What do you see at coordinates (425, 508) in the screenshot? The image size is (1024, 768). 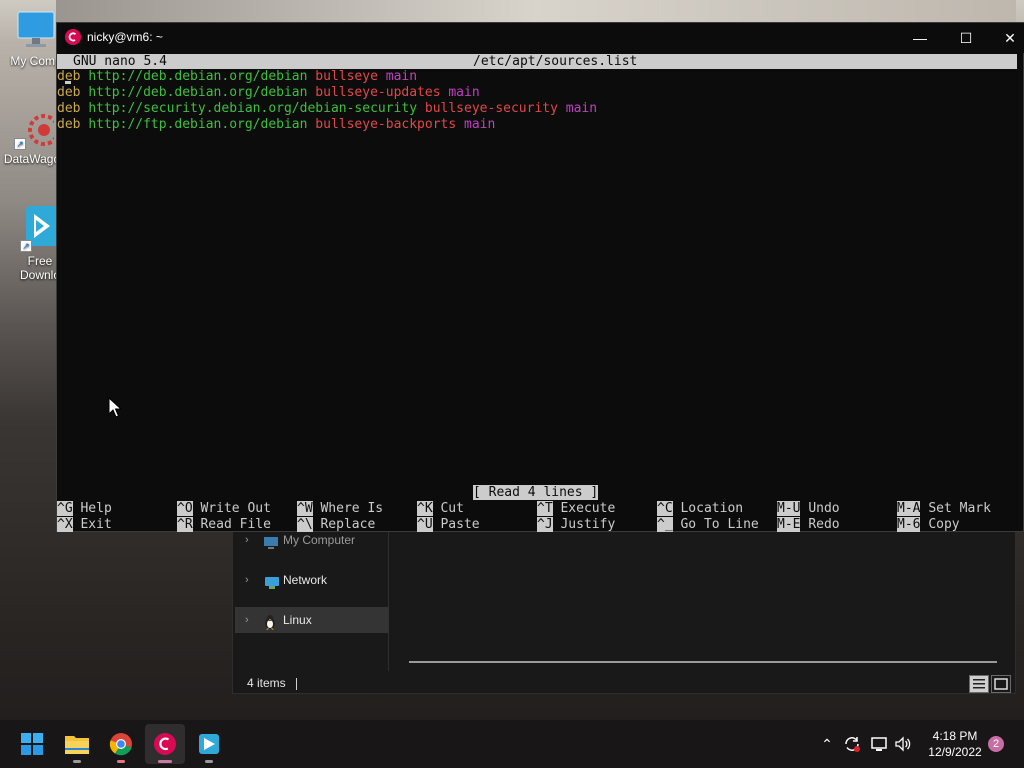 I see `shortcut-key: ^K` at bounding box center [425, 508].